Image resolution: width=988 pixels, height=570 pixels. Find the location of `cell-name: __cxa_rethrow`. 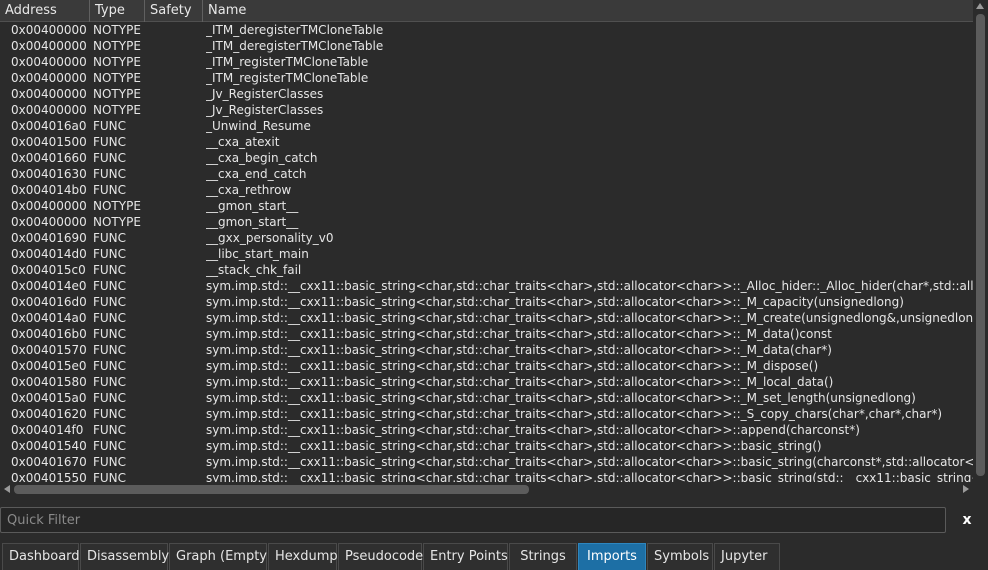

cell-name: __cxa_rethrow is located at coordinates (249, 190).